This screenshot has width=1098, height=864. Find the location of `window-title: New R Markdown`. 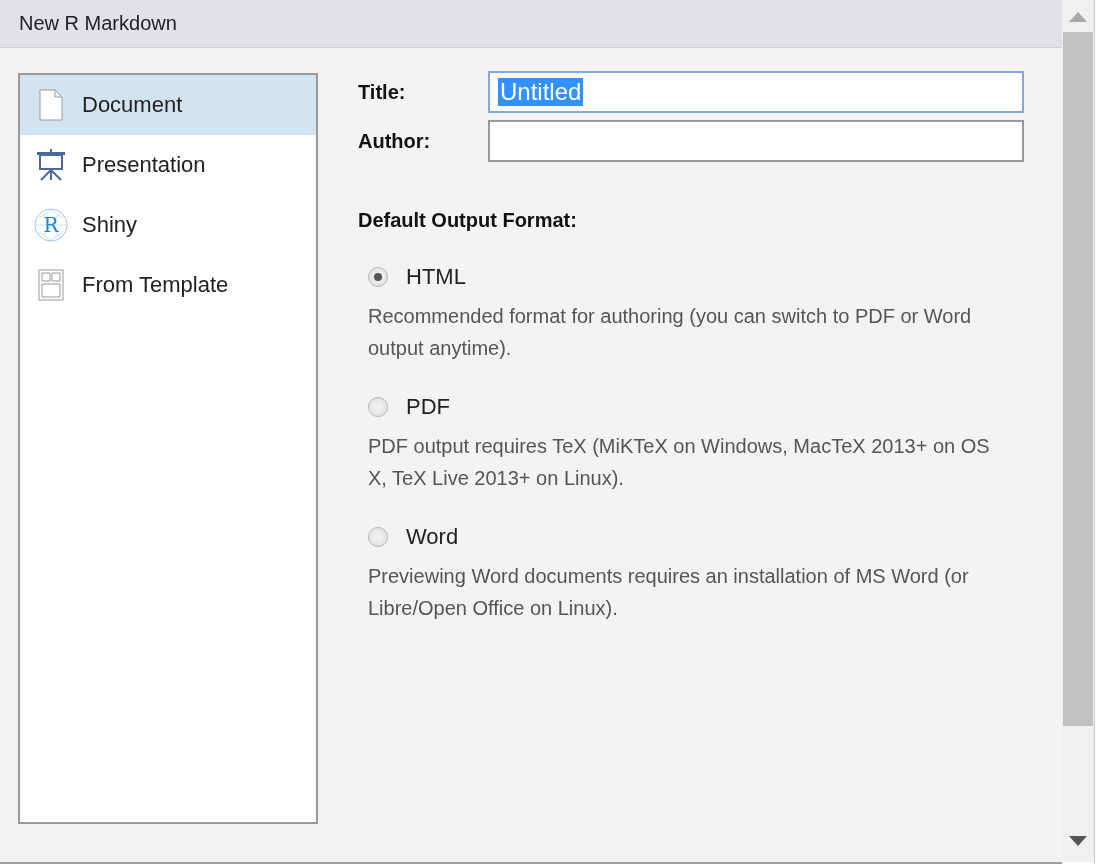

window-title: New R Markdown is located at coordinates (531, 24).